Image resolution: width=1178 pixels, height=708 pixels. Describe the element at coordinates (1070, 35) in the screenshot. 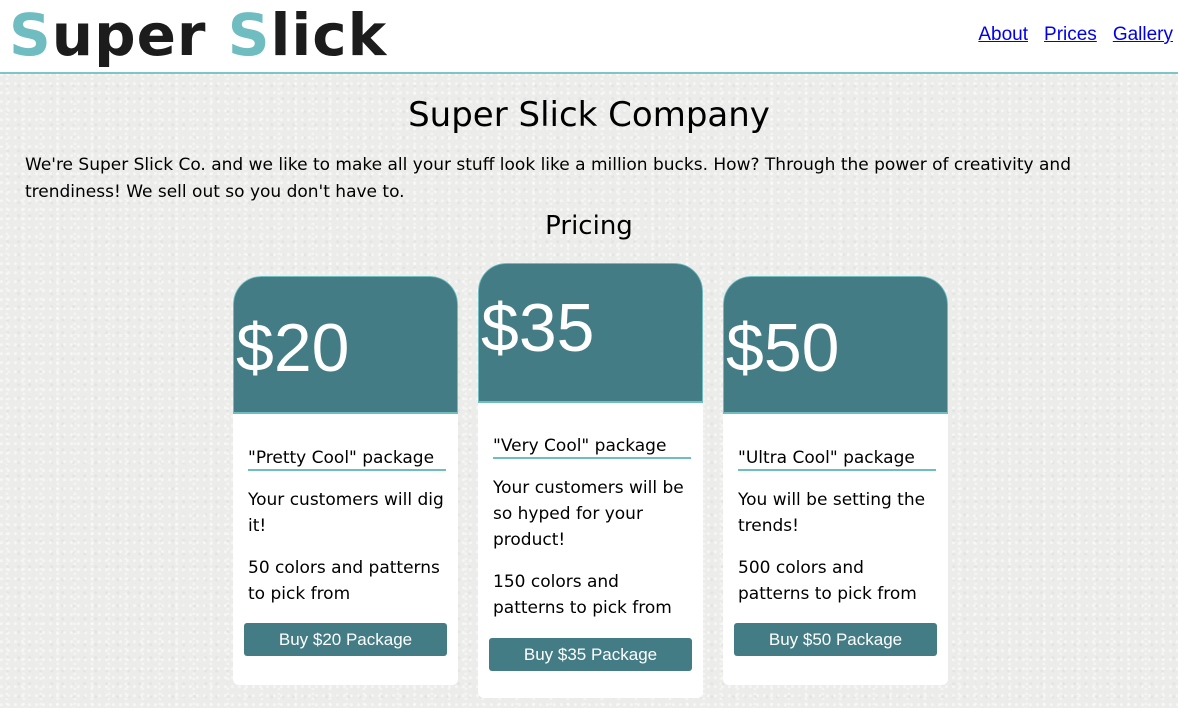

I see `nav-link-prices: Prices` at that location.